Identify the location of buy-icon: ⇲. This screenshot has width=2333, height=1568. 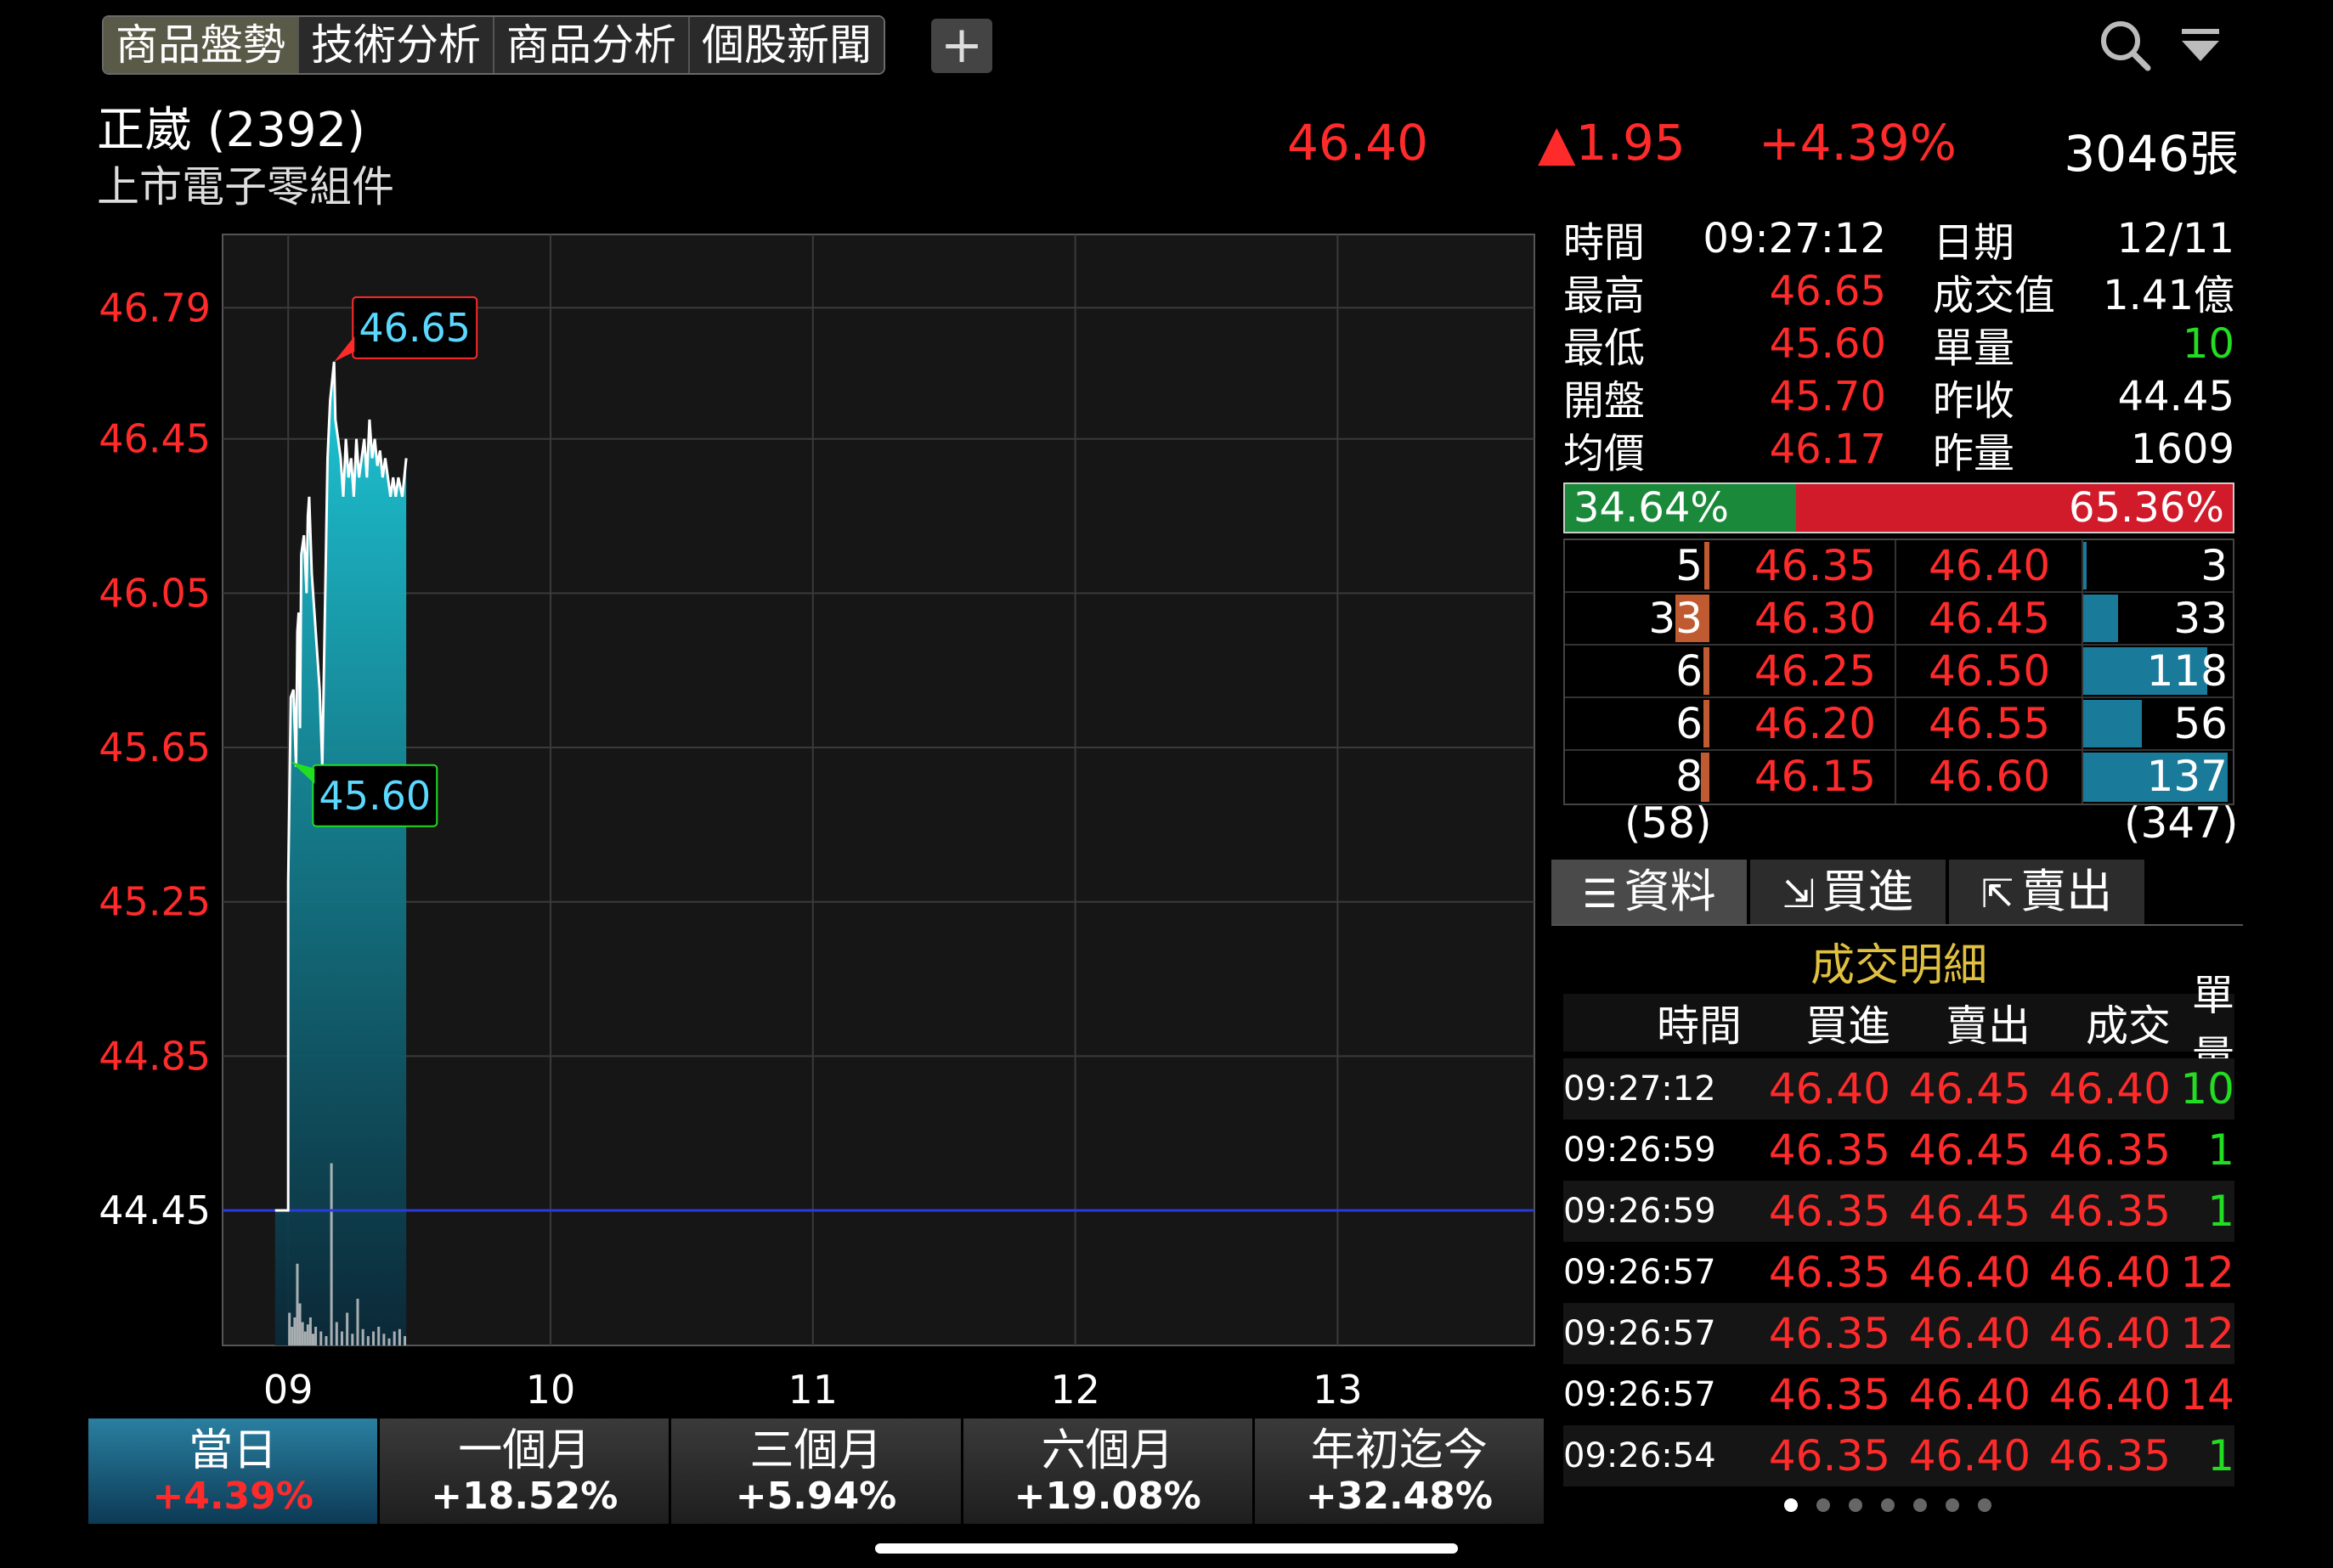
(1799, 894).